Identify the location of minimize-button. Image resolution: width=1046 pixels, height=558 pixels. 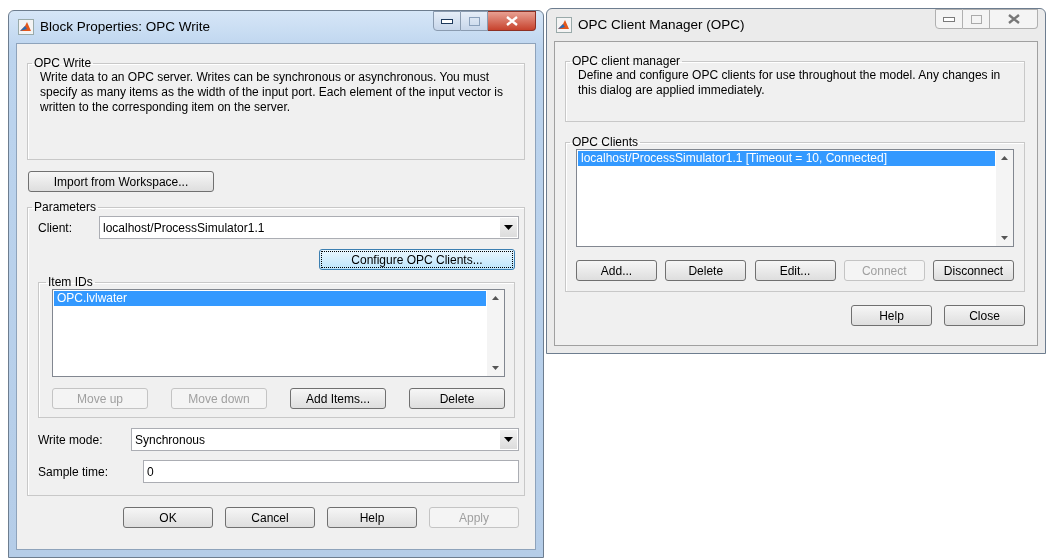
(447, 21).